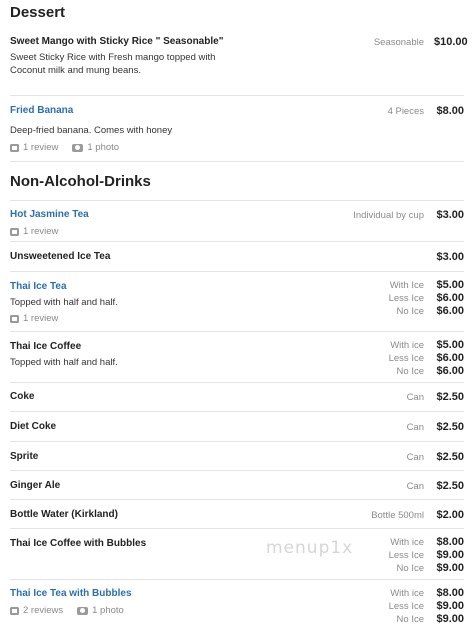  I want to click on item-name-link: Fried Banana, so click(41, 110).